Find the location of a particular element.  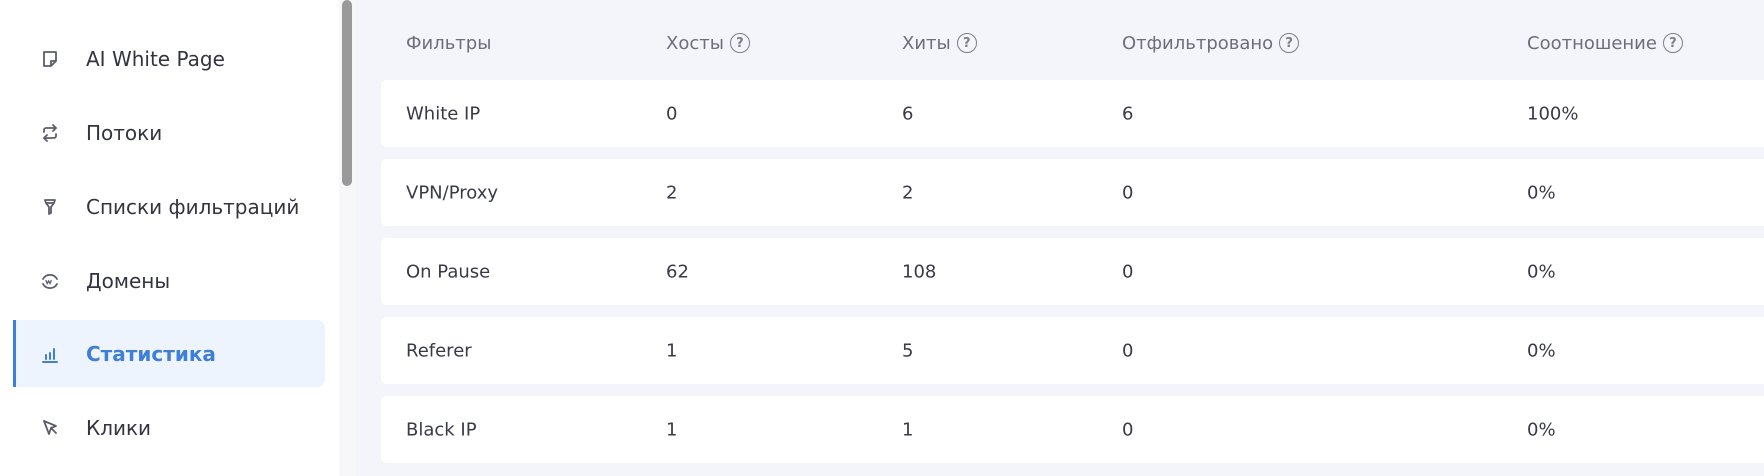

column-header-label: Фильтры is located at coordinates (449, 43).